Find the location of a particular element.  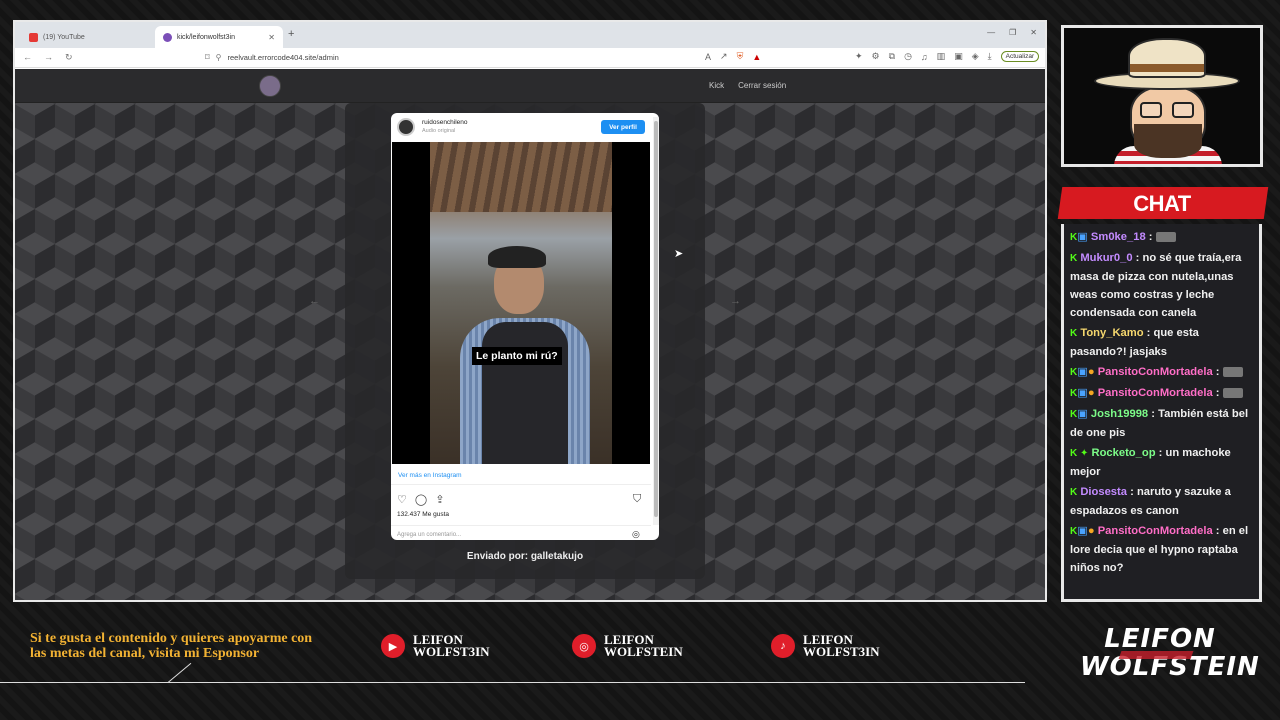

avatar-beard is located at coordinates (1168, 141).